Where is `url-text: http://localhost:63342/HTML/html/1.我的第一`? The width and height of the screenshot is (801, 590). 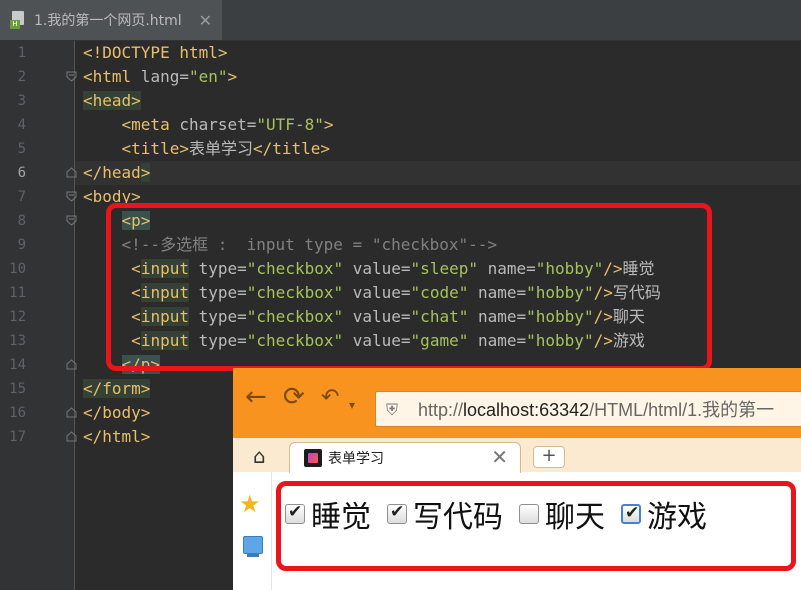
url-text: http://localhost:63342/HTML/html/1.我的第一 is located at coordinates (596, 410).